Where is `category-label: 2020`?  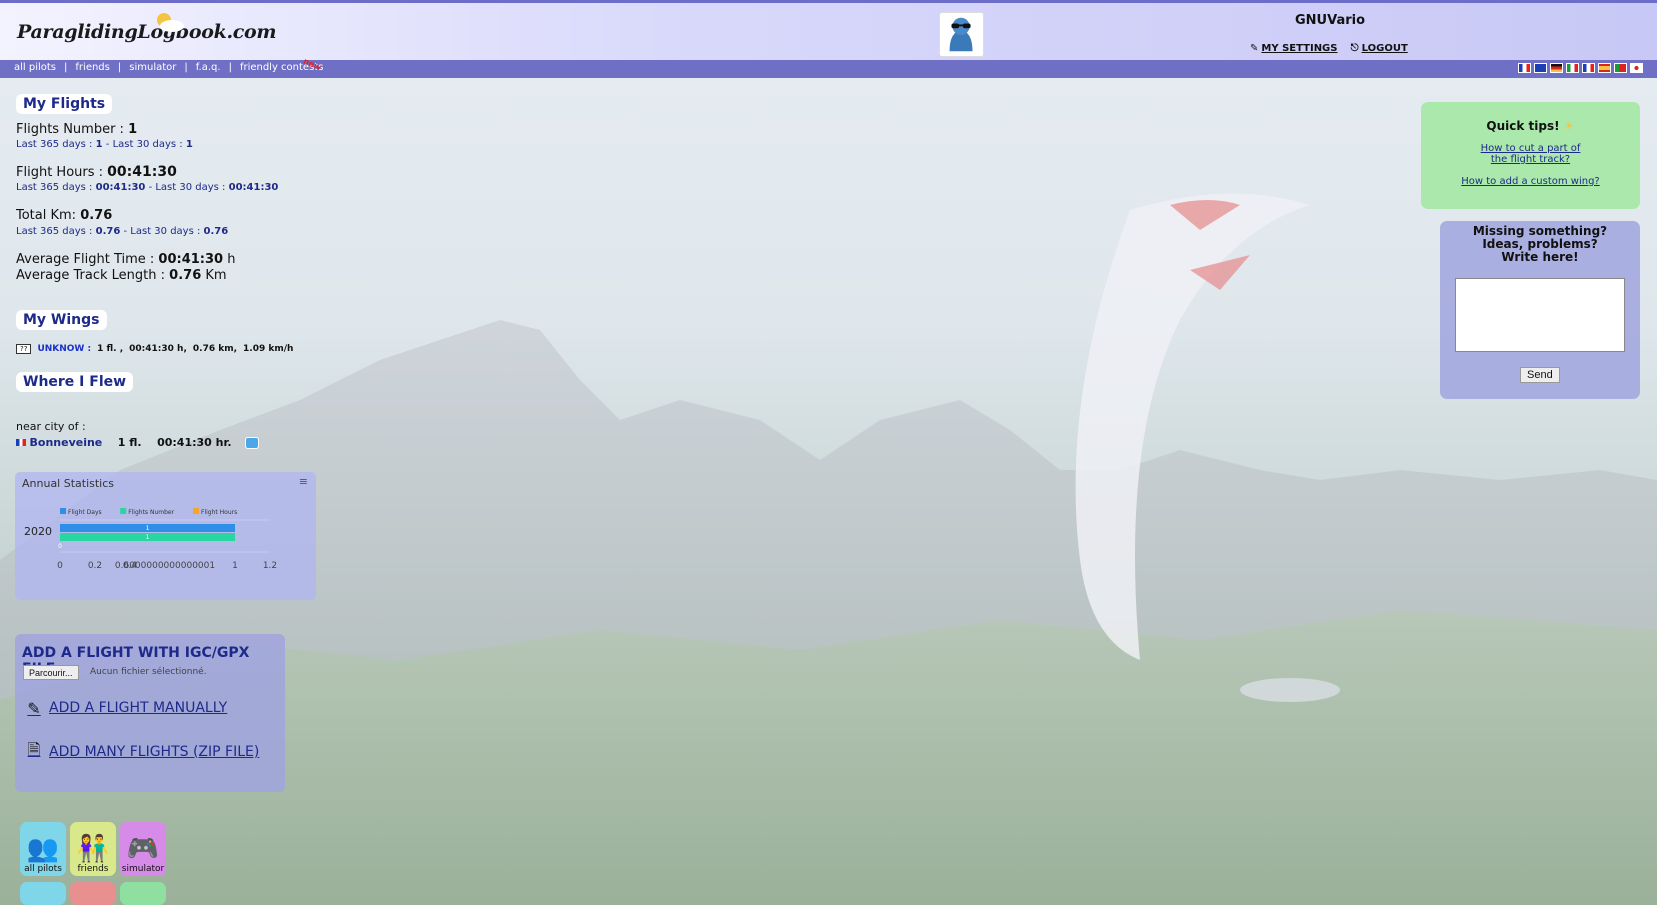
category-label: 2020 is located at coordinates (38, 531).